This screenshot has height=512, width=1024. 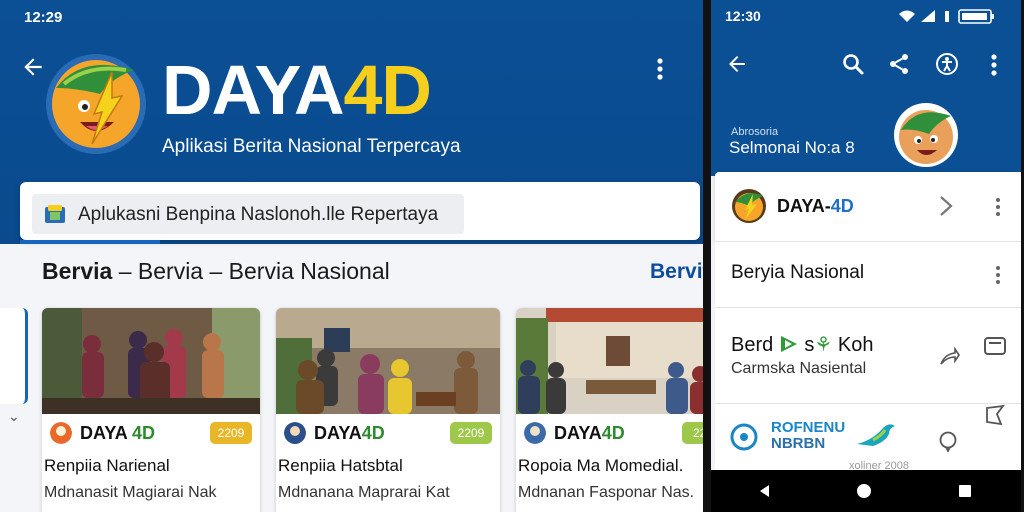 I want to click on article-title: Berd s⚘ Koh, so click(x=802, y=344).